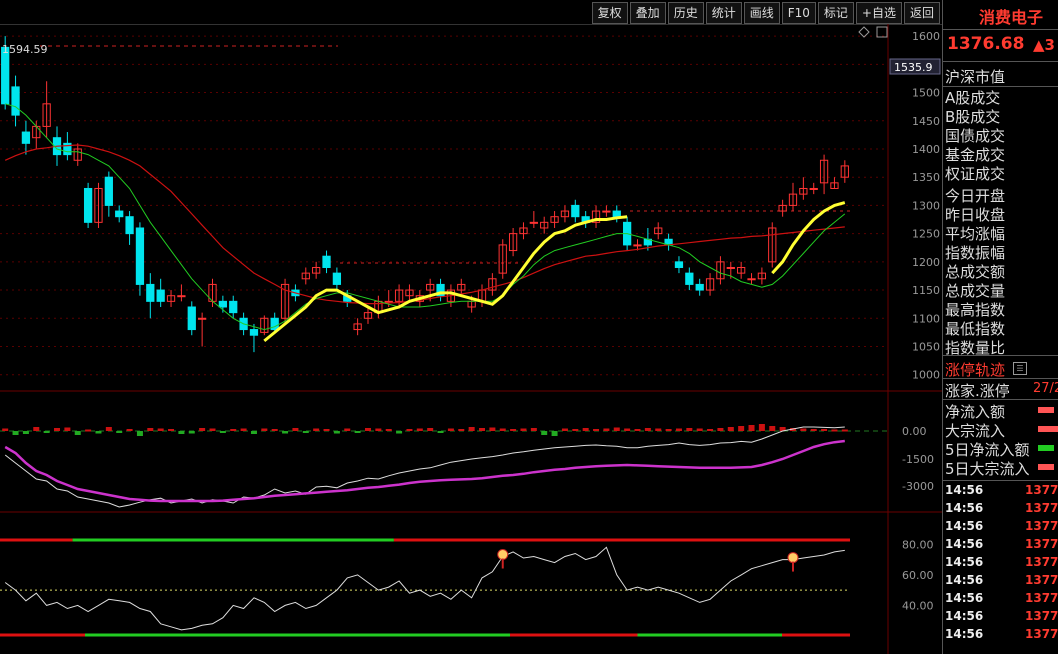 The height and width of the screenshot is (654, 1058). I want to click on current-price-tag: 1535.9, so click(915, 66).